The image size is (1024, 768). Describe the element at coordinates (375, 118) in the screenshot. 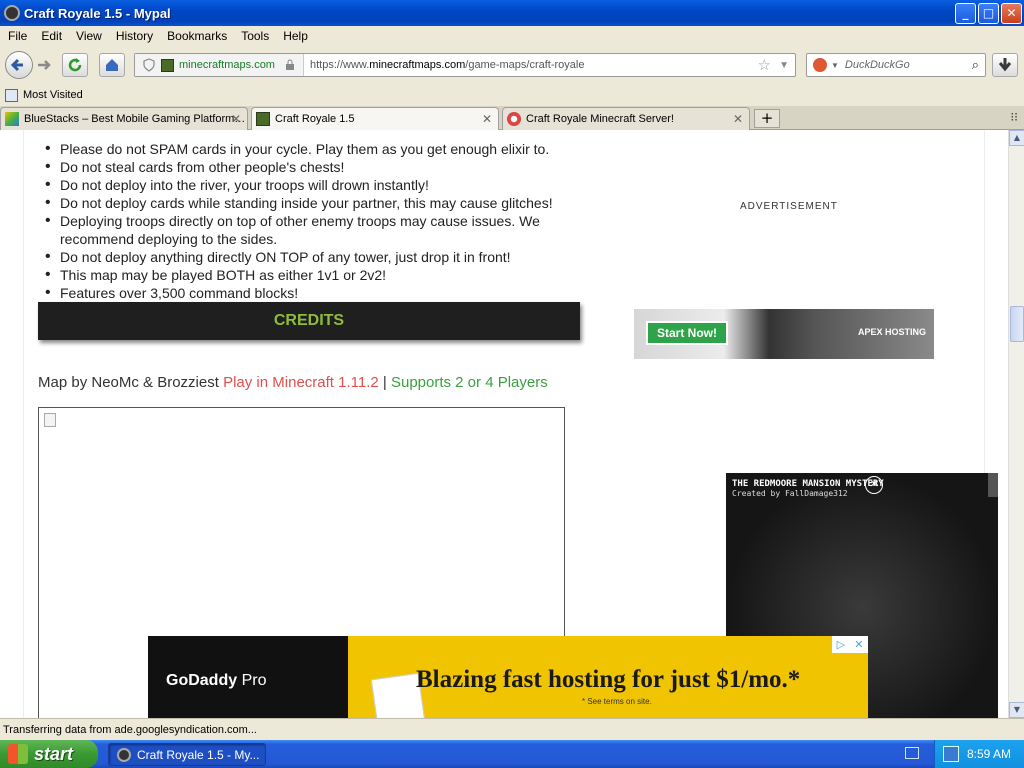

I see `tab-craft-royale: Craft Royale 1.5 ✕` at that location.